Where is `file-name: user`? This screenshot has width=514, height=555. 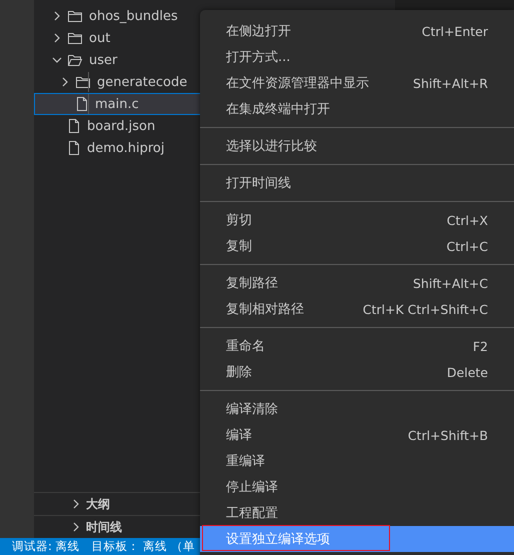 file-name: user is located at coordinates (103, 60).